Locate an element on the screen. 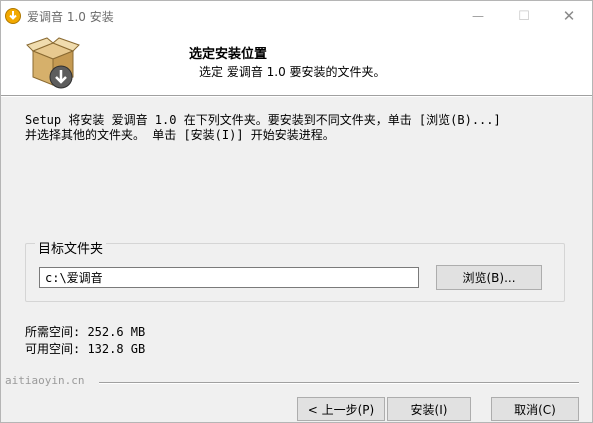  maximize-button: ☐ is located at coordinates (524, 16).